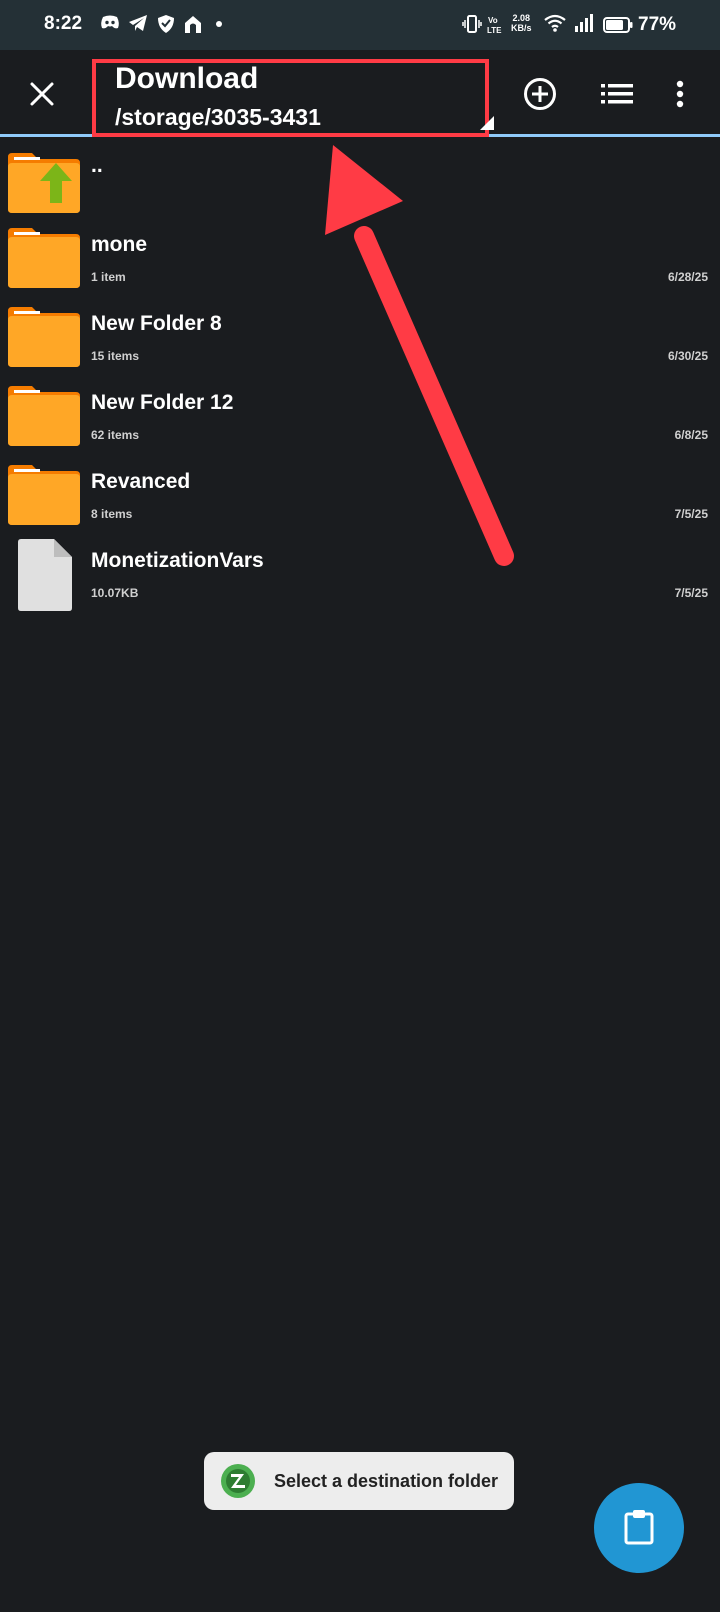 The image size is (720, 1612). What do you see at coordinates (360, 93) in the screenshot?
I see `app-bar: Download /storage/3035-3431` at bounding box center [360, 93].